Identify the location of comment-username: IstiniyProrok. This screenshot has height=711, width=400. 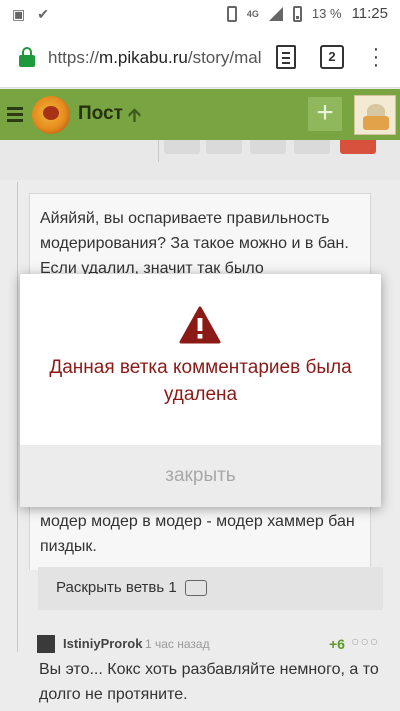
(102, 643).